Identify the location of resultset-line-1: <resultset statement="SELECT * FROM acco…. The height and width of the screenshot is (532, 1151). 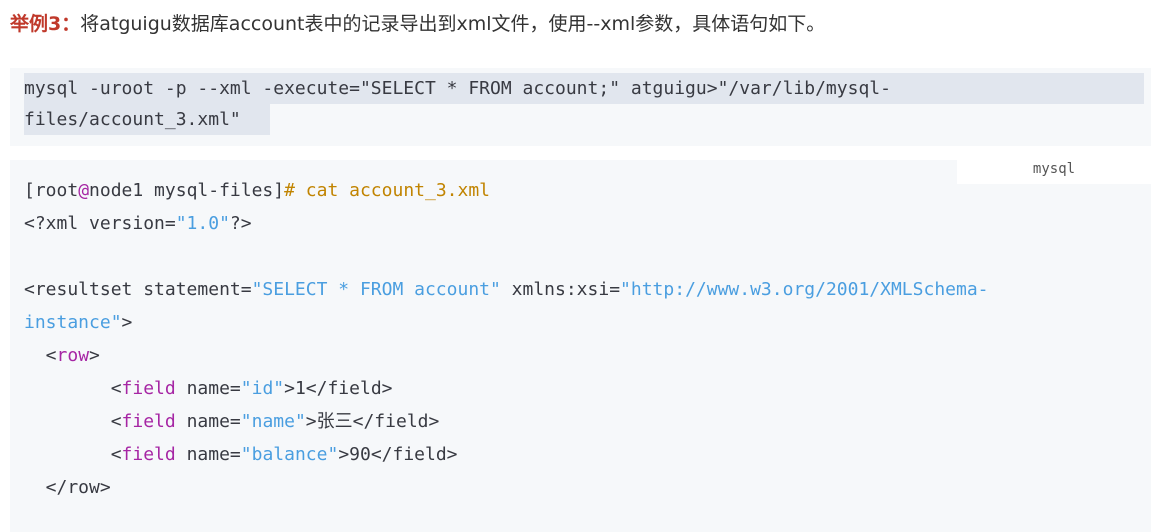
(506, 289).